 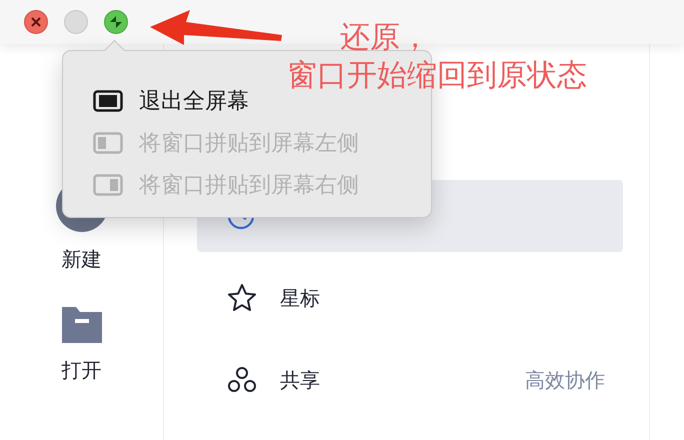 I want to click on annotation-text: 还原，, so click(x=384, y=38).